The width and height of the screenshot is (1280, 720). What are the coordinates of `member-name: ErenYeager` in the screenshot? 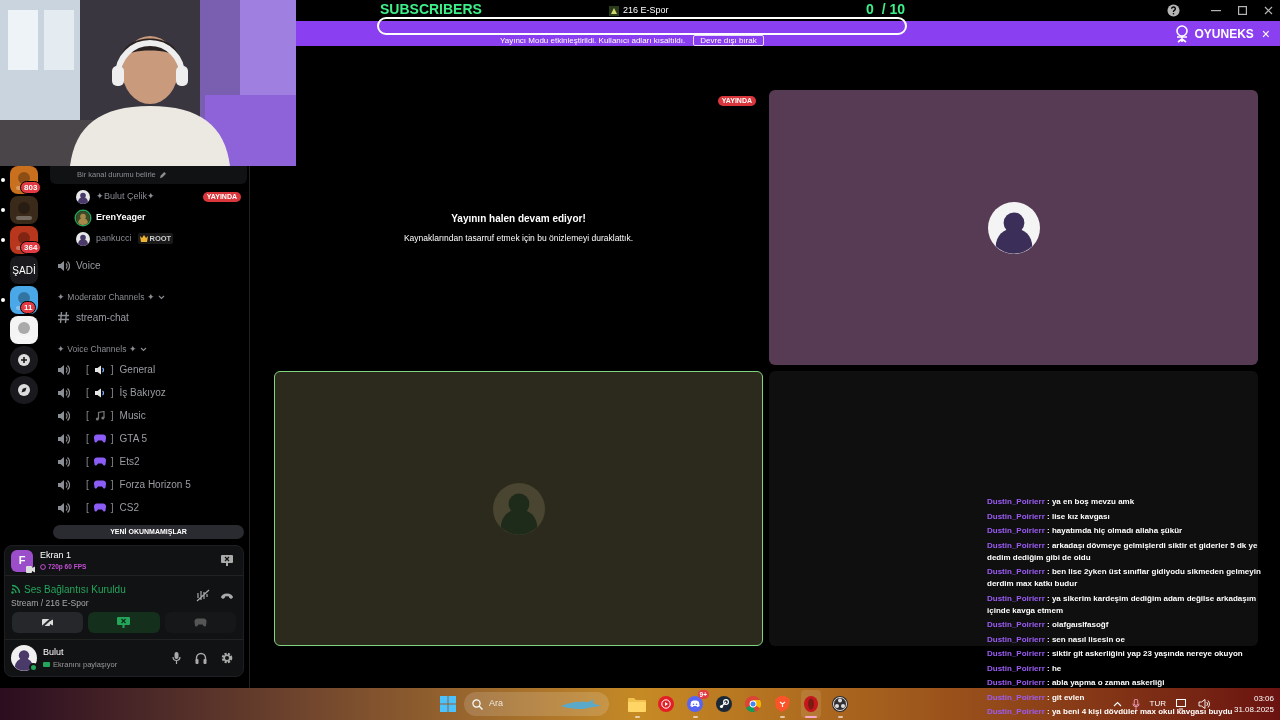 It's located at (121, 217).